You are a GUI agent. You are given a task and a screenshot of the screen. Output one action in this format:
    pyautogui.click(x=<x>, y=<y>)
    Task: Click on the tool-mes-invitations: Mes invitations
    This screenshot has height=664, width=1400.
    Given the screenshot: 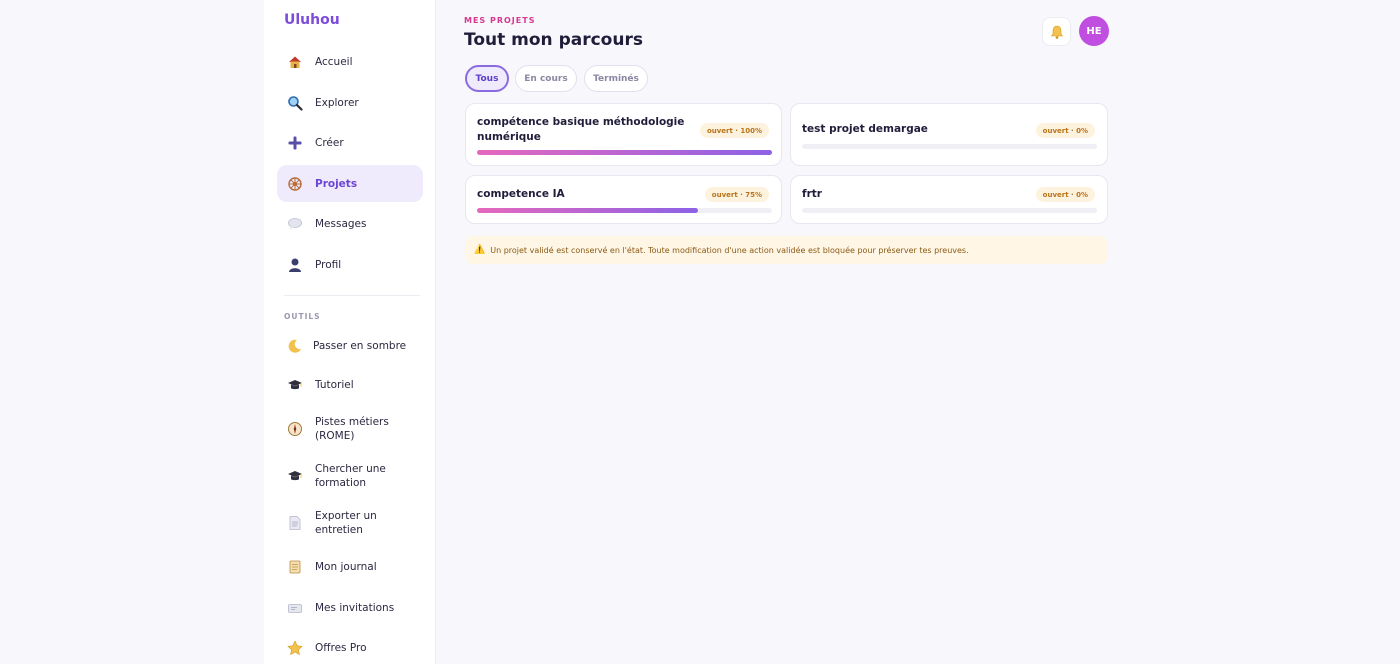 What is the action you would take?
    pyautogui.click(x=350, y=608)
    